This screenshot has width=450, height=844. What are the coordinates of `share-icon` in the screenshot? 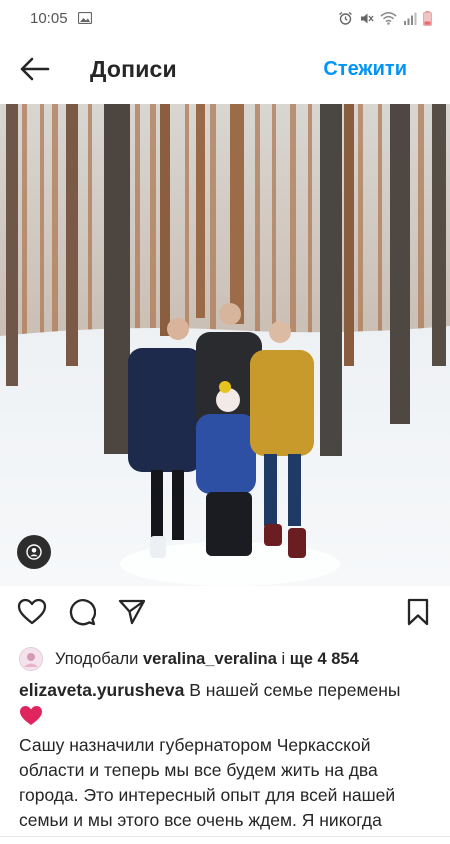 It's located at (132, 614).